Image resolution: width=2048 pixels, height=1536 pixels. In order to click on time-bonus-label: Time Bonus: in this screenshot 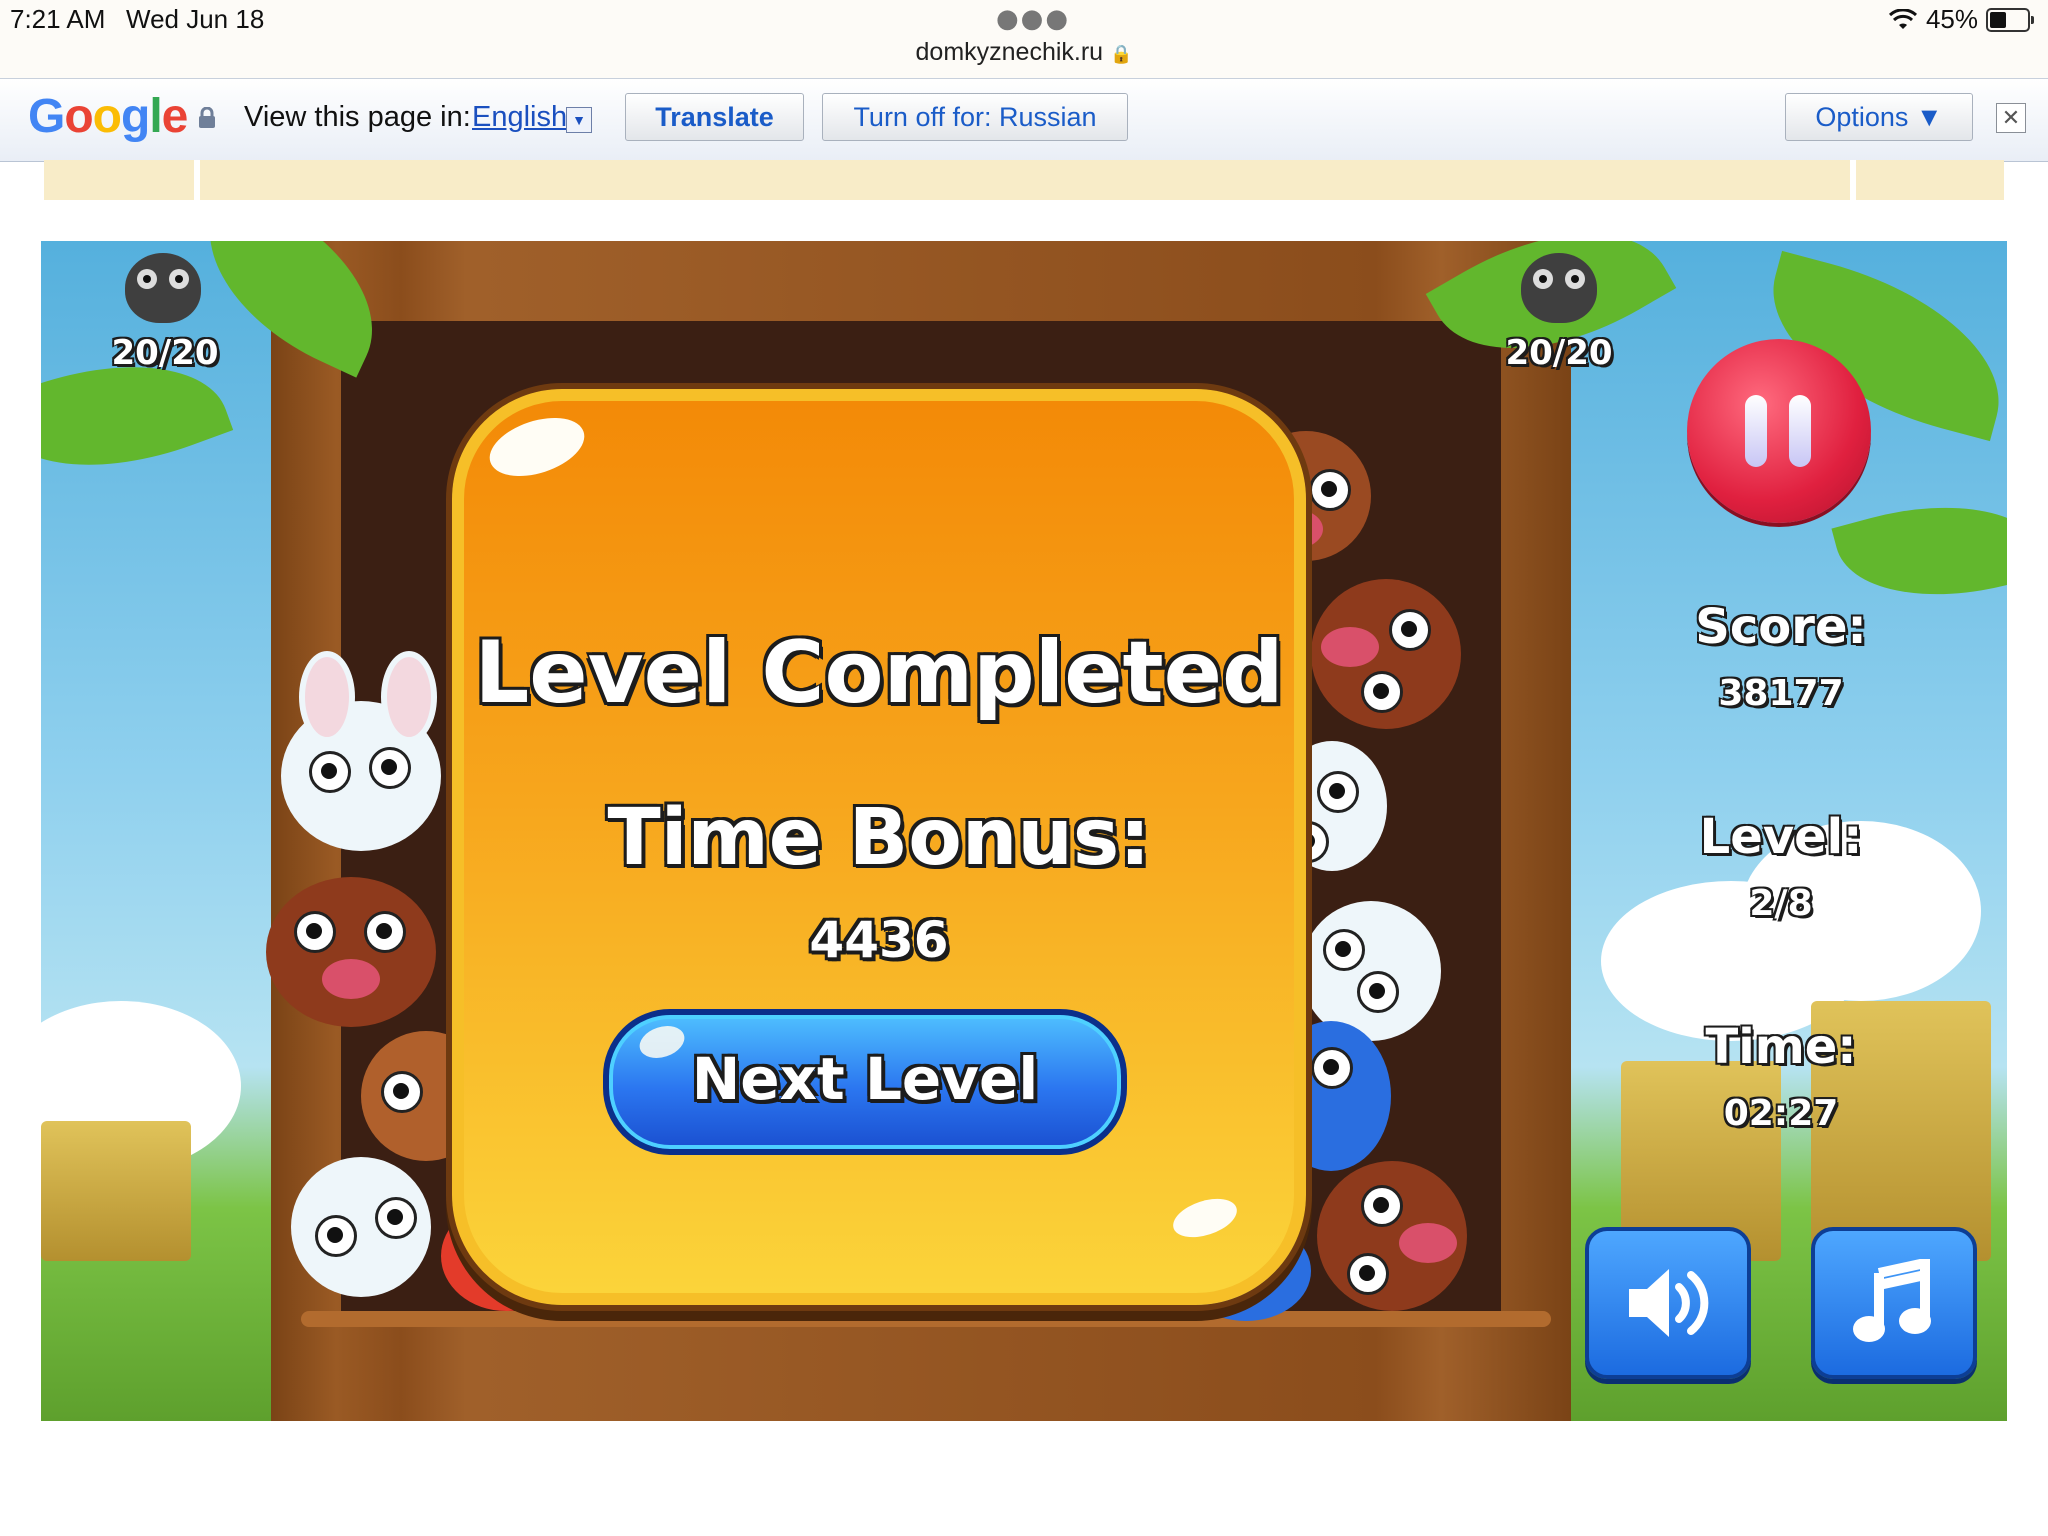, I will do `click(879, 838)`.